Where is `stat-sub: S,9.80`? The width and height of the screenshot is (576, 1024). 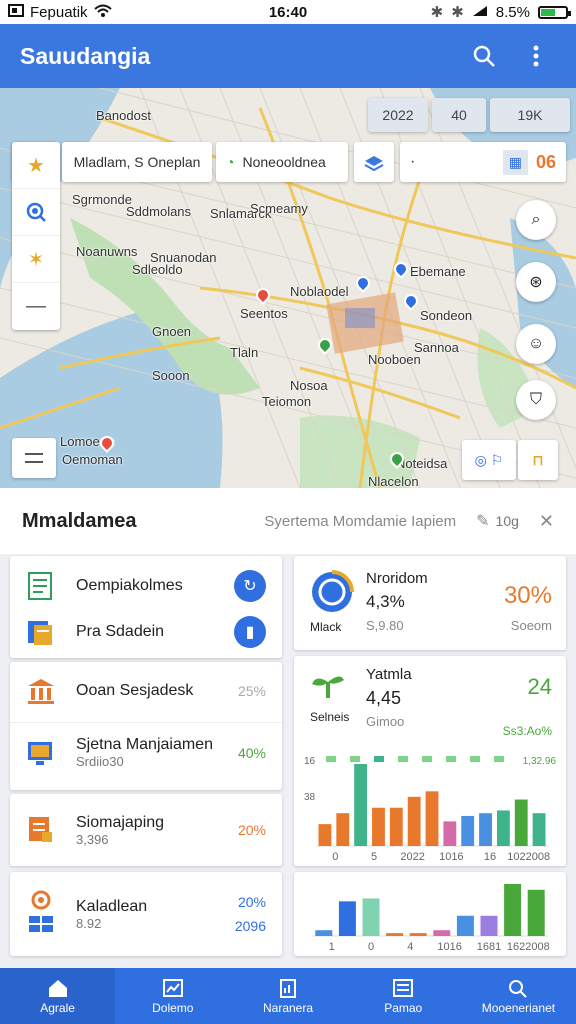 stat-sub: S,9.80 is located at coordinates (385, 625).